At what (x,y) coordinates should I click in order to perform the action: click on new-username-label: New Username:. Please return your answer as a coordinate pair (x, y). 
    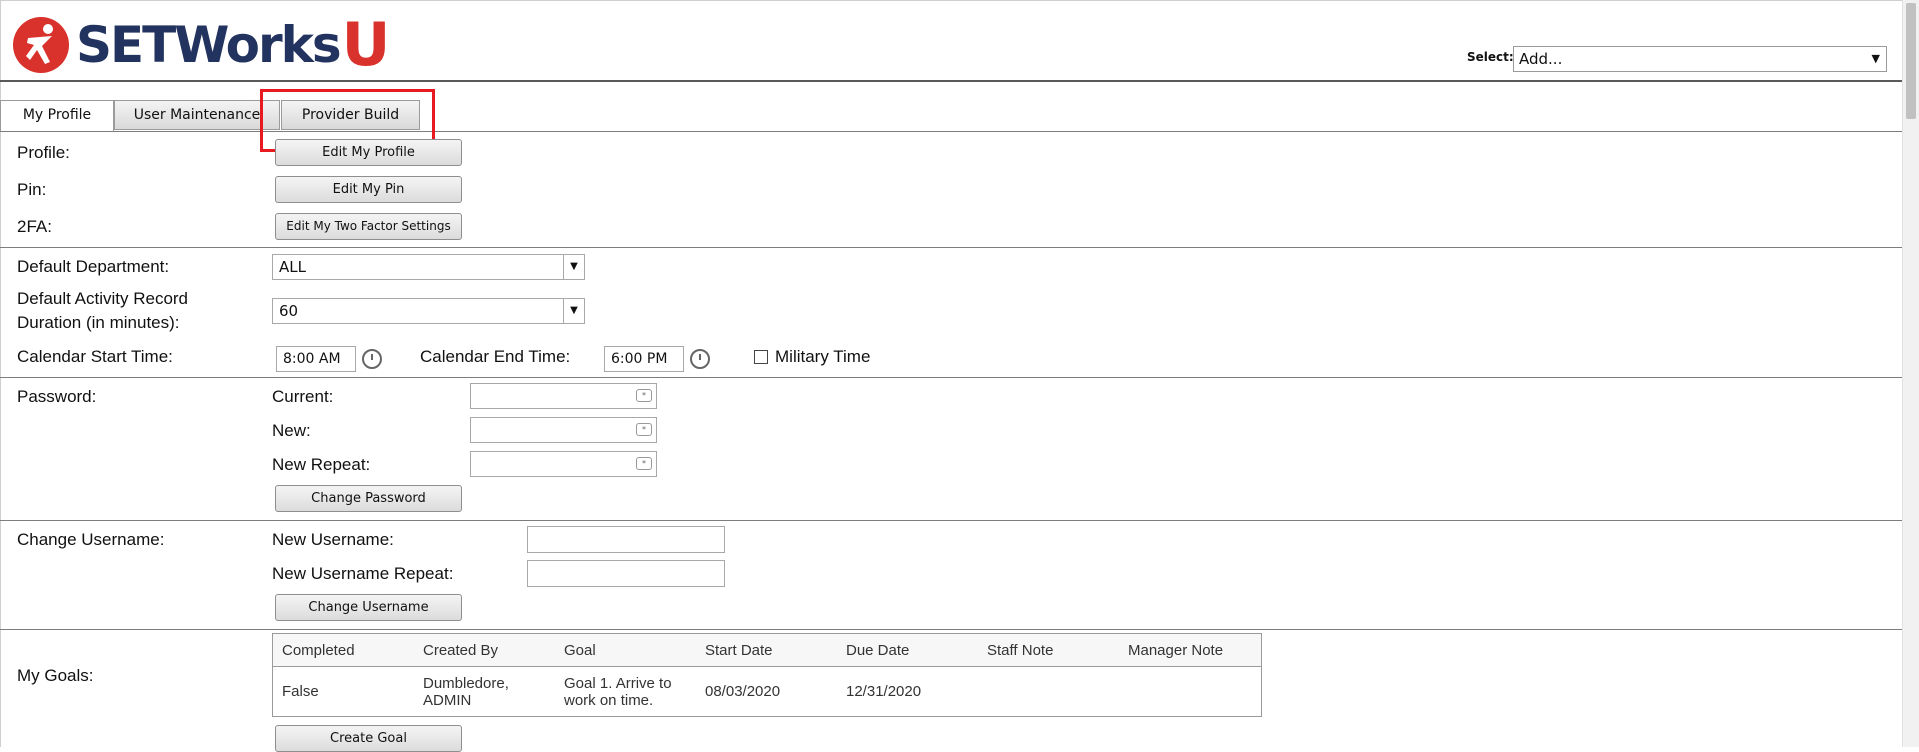
    Looking at the image, I should click on (333, 539).